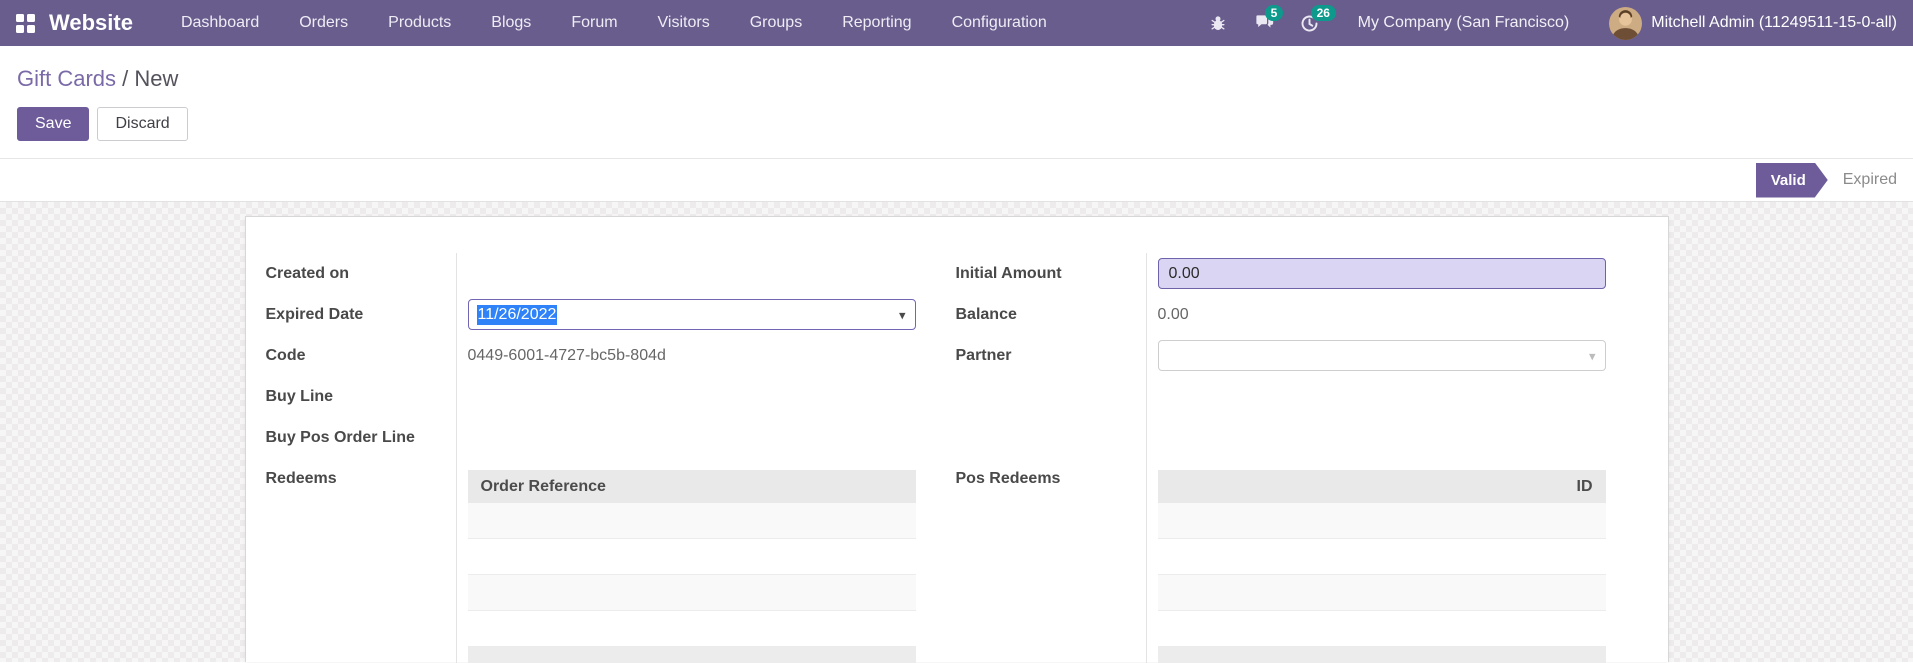 The height and width of the screenshot is (663, 1913). Describe the element at coordinates (156, 78) in the screenshot. I see `breadcrumb-current: New` at that location.